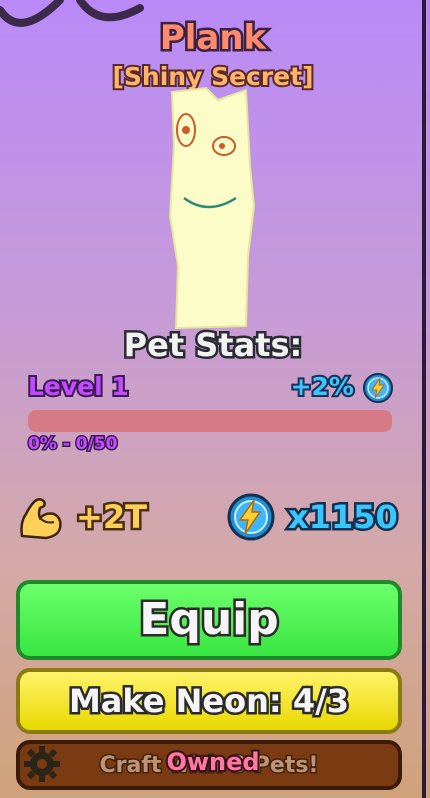  I want to click on level-label: Level 1, so click(78, 386).